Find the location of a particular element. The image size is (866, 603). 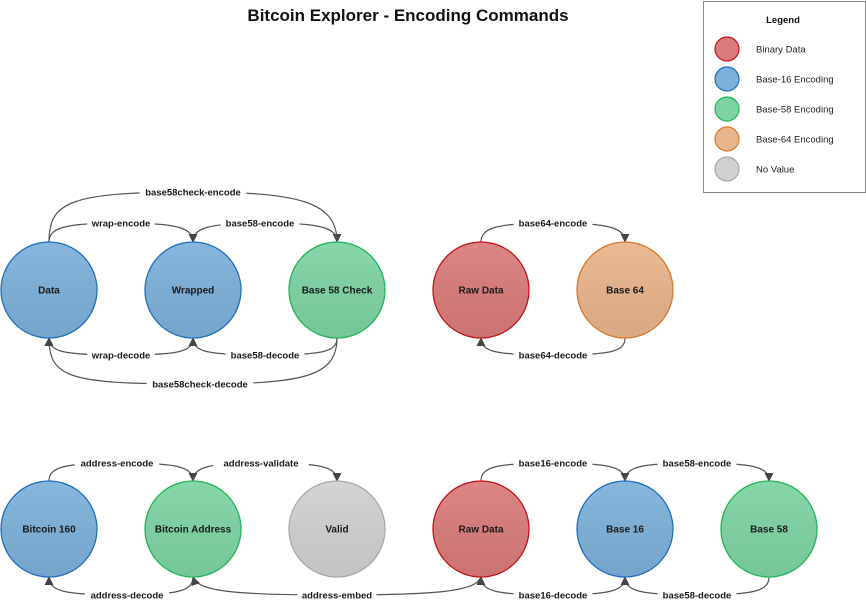

edge-base58check-decode: base58check-decode is located at coordinates (191, 364).